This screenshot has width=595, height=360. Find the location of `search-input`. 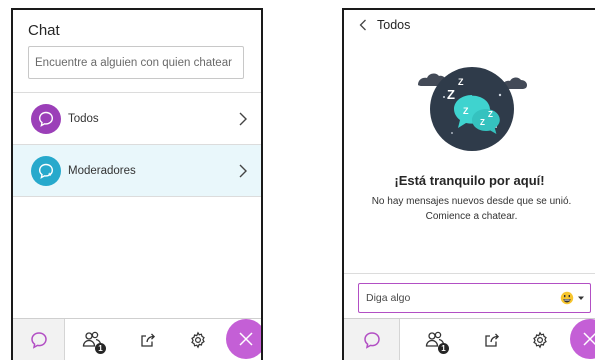

search-input is located at coordinates (136, 62).